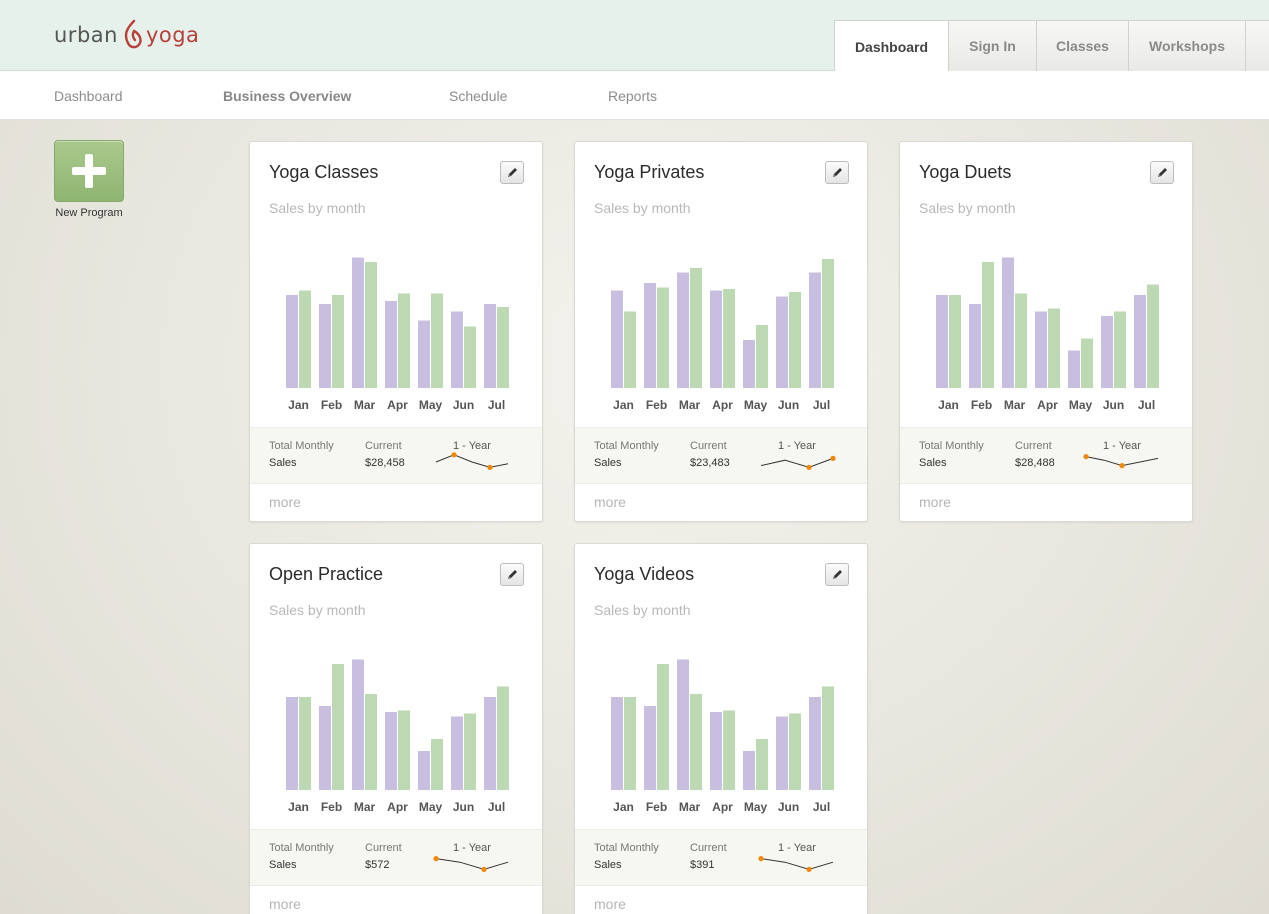 The width and height of the screenshot is (1269, 914). What do you see at coordinates (1257, 45) in the screenshot?
I see `tab-overflow` at bounding box center [1257, 45].